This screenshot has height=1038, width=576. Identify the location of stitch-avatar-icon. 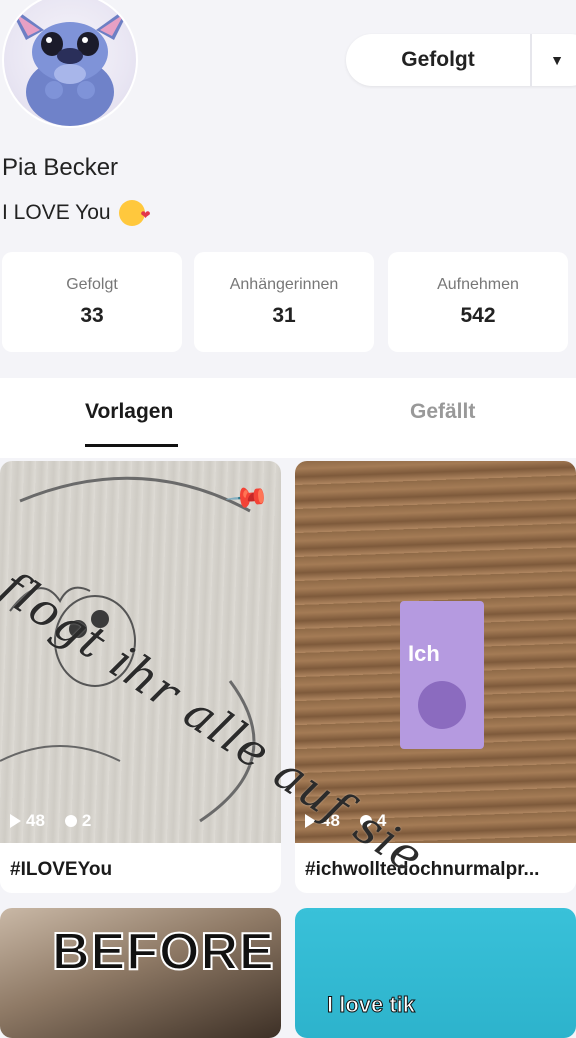
(70, 65).